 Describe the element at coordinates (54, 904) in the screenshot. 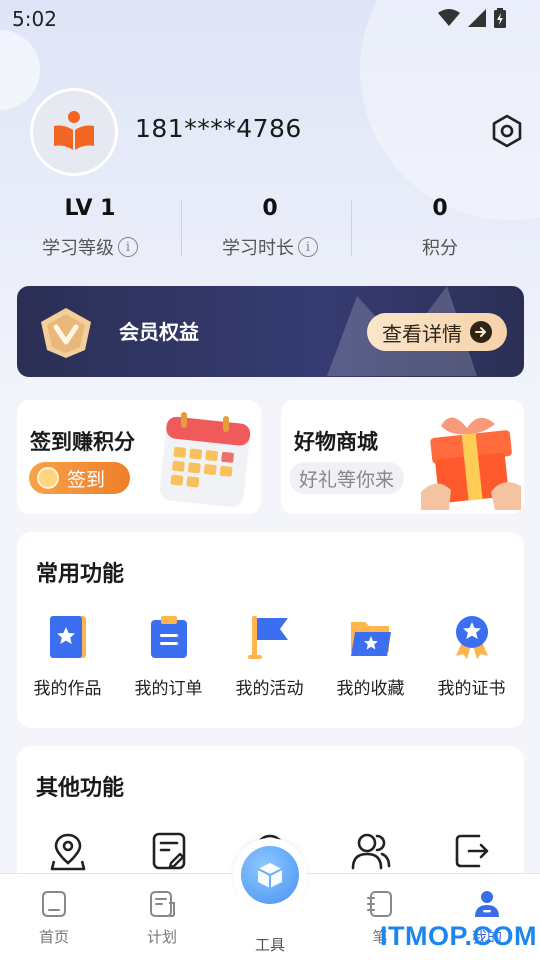

I see `home-icon` at that location.